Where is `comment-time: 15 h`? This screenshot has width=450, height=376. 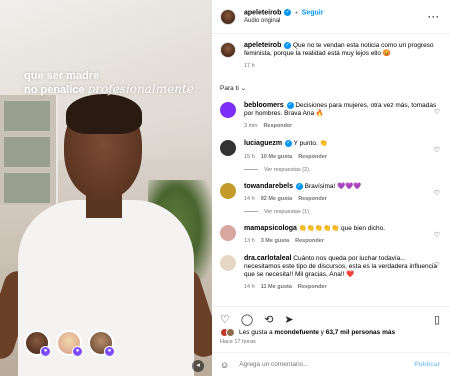
comment-time: 15 h is located at coordinates (249, 156).